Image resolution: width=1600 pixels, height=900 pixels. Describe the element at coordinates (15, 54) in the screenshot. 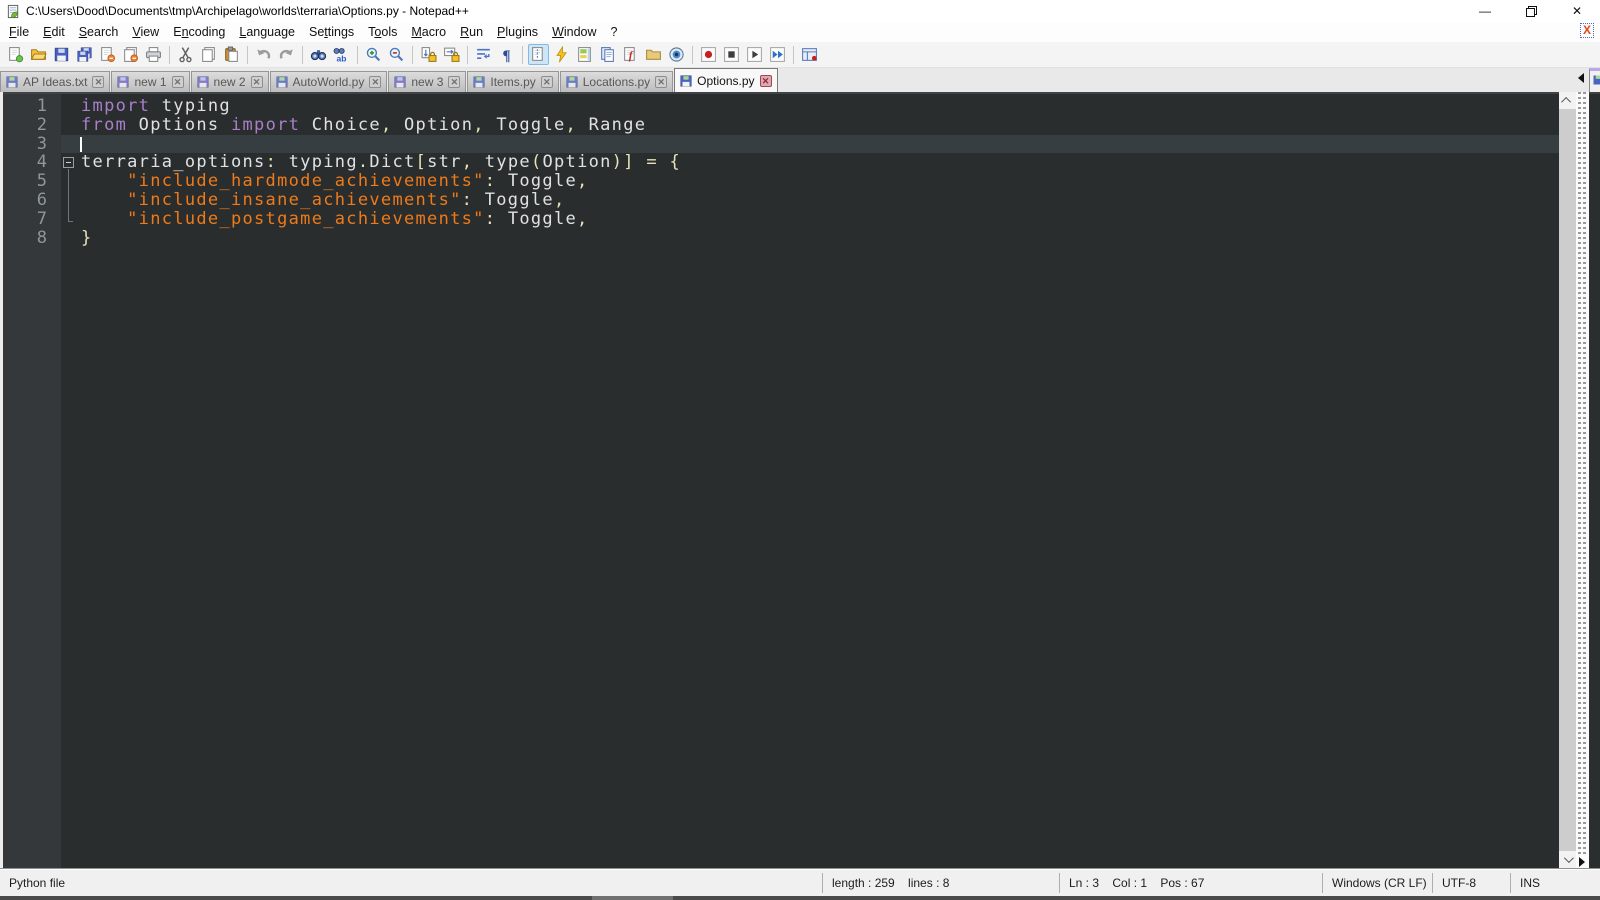

I see `new-file-icon` at that location.